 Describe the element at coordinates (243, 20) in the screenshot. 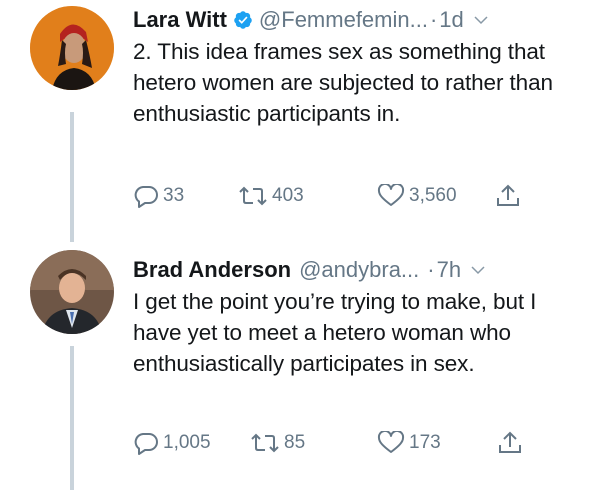

I see `verified-badge-icon` at that location.